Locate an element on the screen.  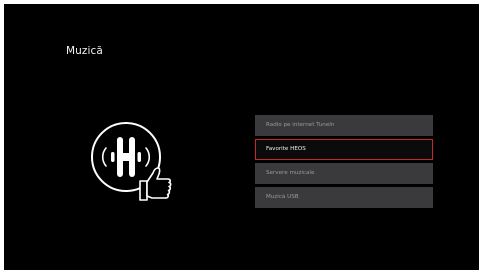
menu-item-label: Servere muzicale is located at coordinates (290, 173).